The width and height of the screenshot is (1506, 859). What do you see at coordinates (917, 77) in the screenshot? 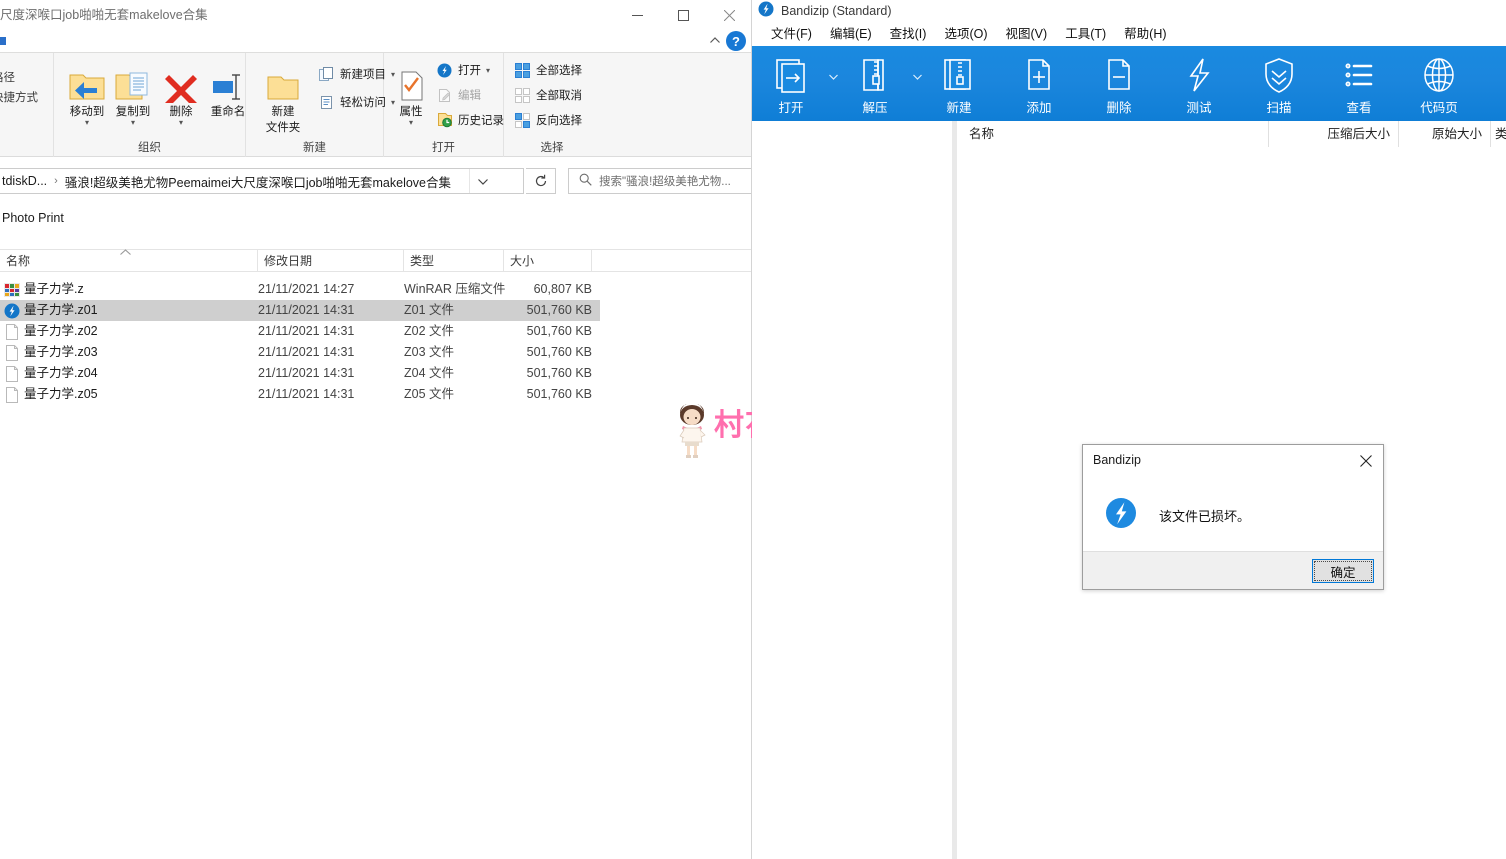
I see `toolbar-extract-split-icon` at bounding box center [917, 77].